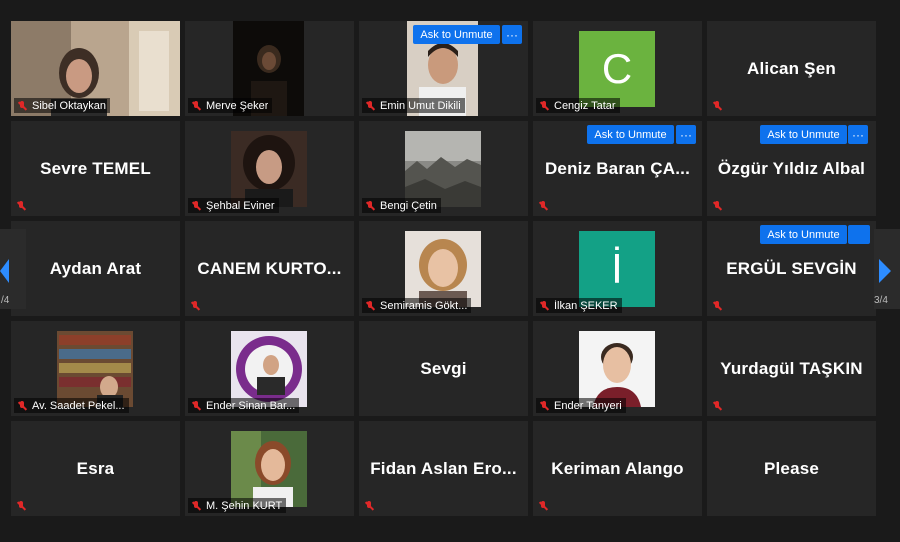 The image size is (900, 542). What do you see at coordinates (237, 505) in the screenshot?
I see `participant-name-label: M. Şehin KURT` at bounding box center [237, 505].